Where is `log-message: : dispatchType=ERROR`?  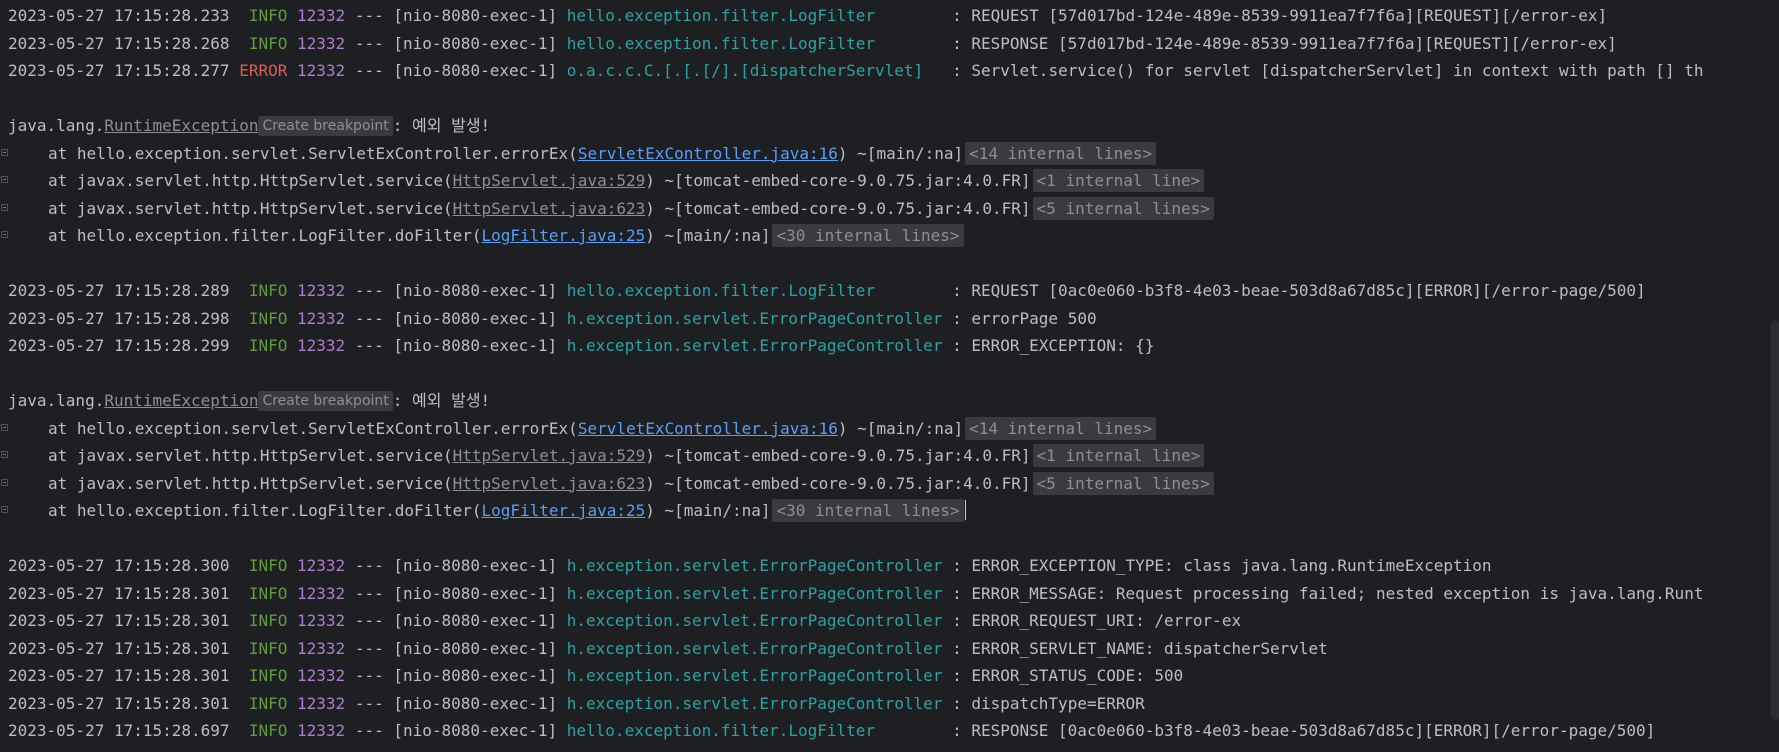 log-message: : dispatchType=ERROR is located at coordinates (1048, 703).